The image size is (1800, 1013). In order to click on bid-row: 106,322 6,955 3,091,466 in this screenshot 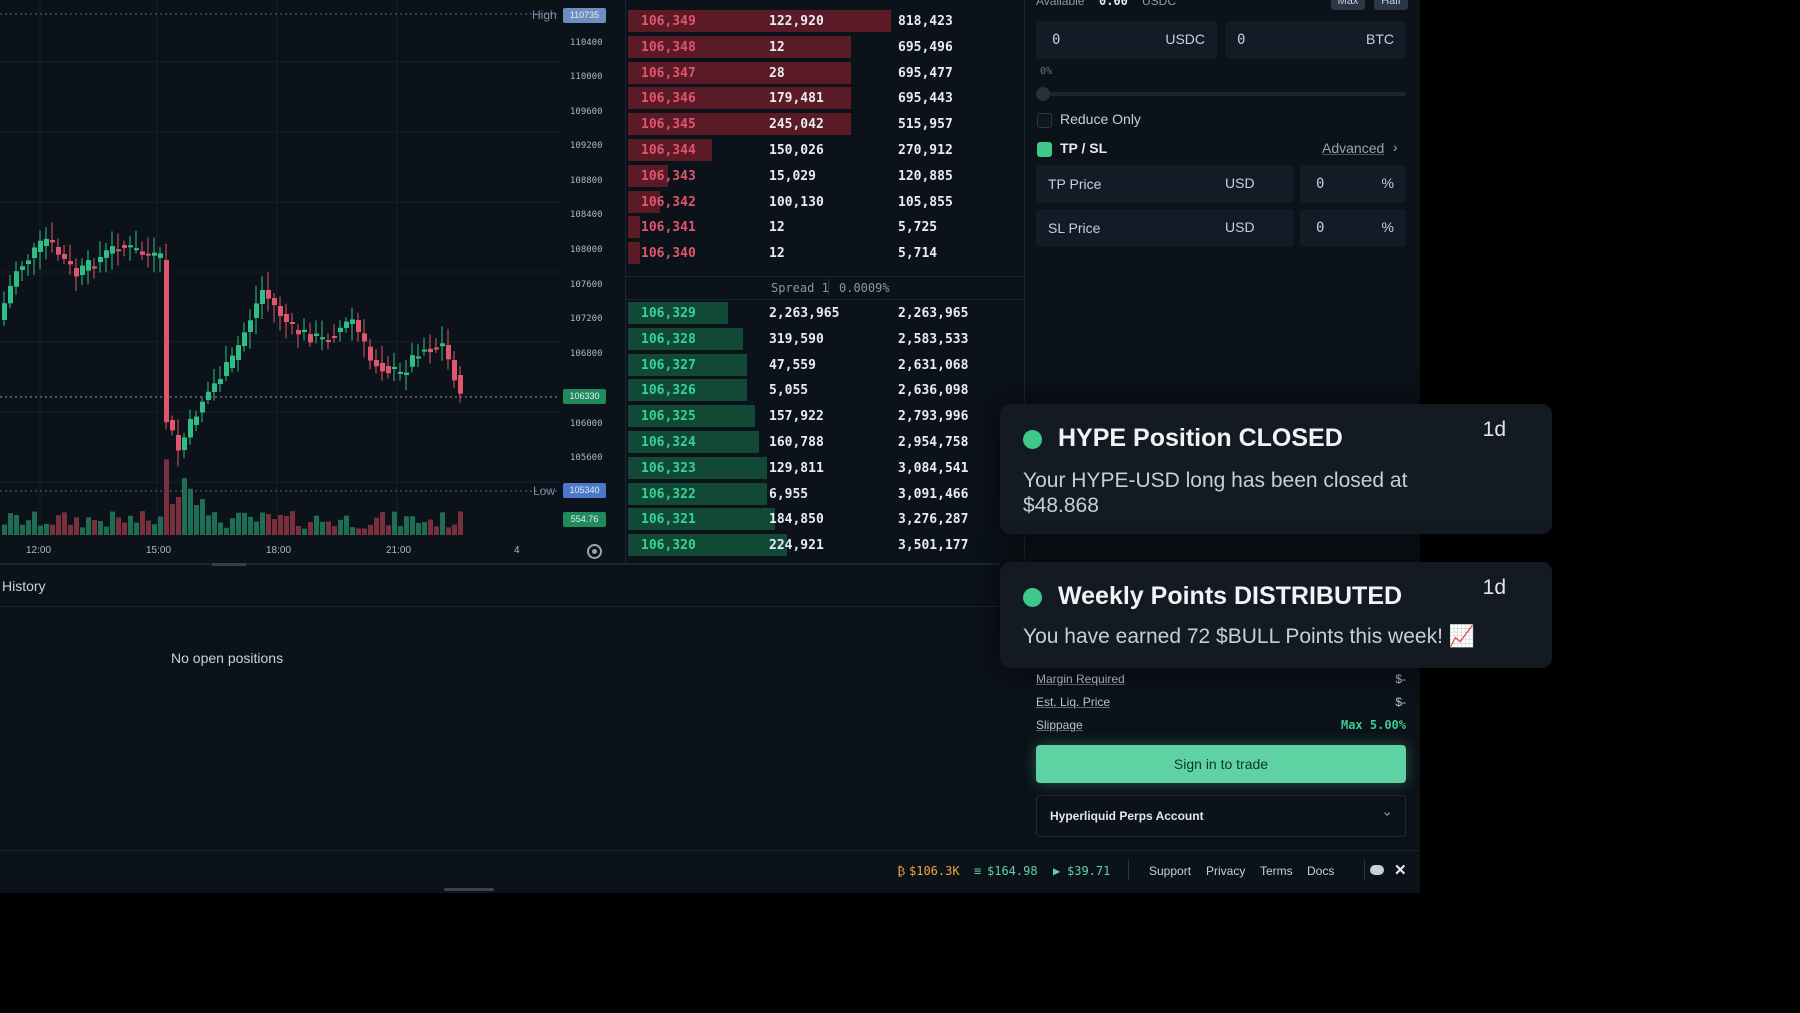, I will do `click(825, 494)`.